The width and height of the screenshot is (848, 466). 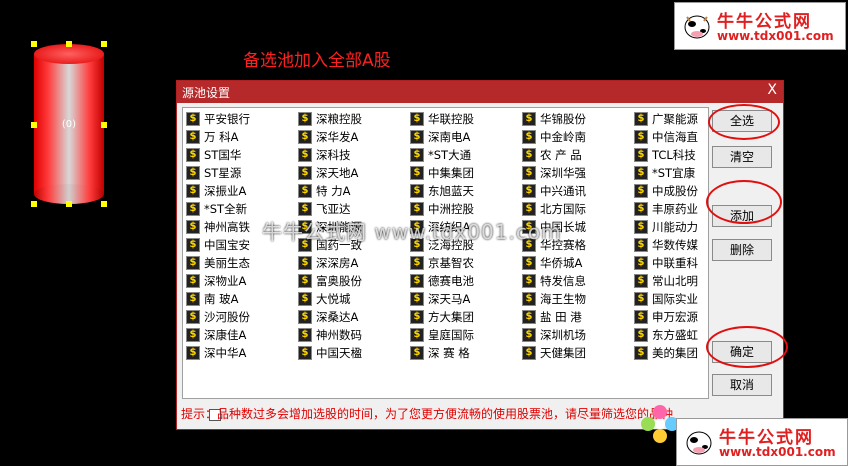 What do you see at coordinates (689, 299) in the screenshot?
I see `stock-list-item: $ 国际实业` at bounding box center [689, 299].